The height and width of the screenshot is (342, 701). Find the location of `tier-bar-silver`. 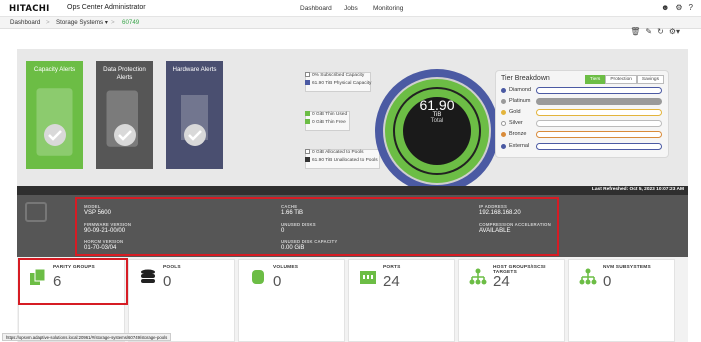

tier-bar-silver is located at coordinates (599, 123).